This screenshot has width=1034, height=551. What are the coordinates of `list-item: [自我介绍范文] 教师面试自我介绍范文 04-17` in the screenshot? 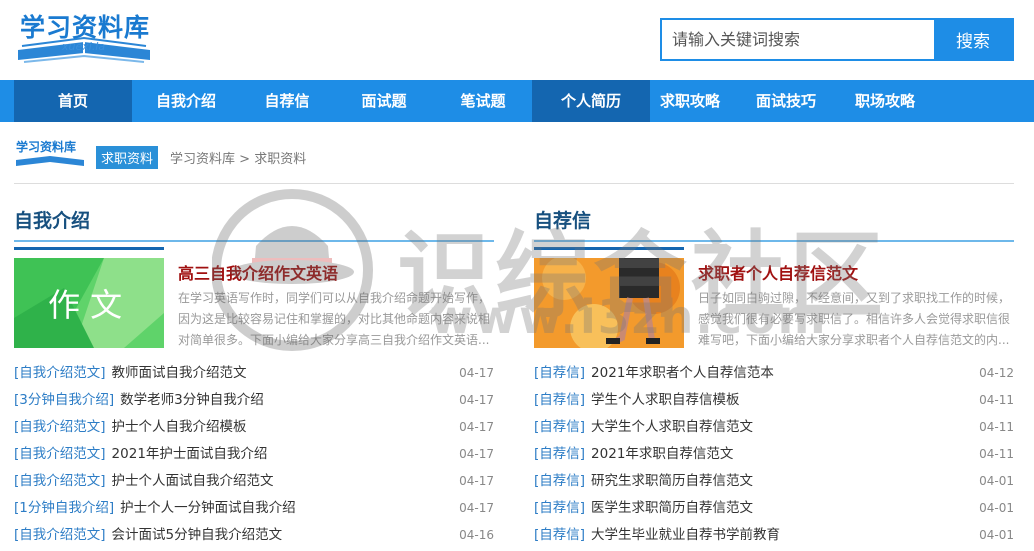 It's located at (254, 373).